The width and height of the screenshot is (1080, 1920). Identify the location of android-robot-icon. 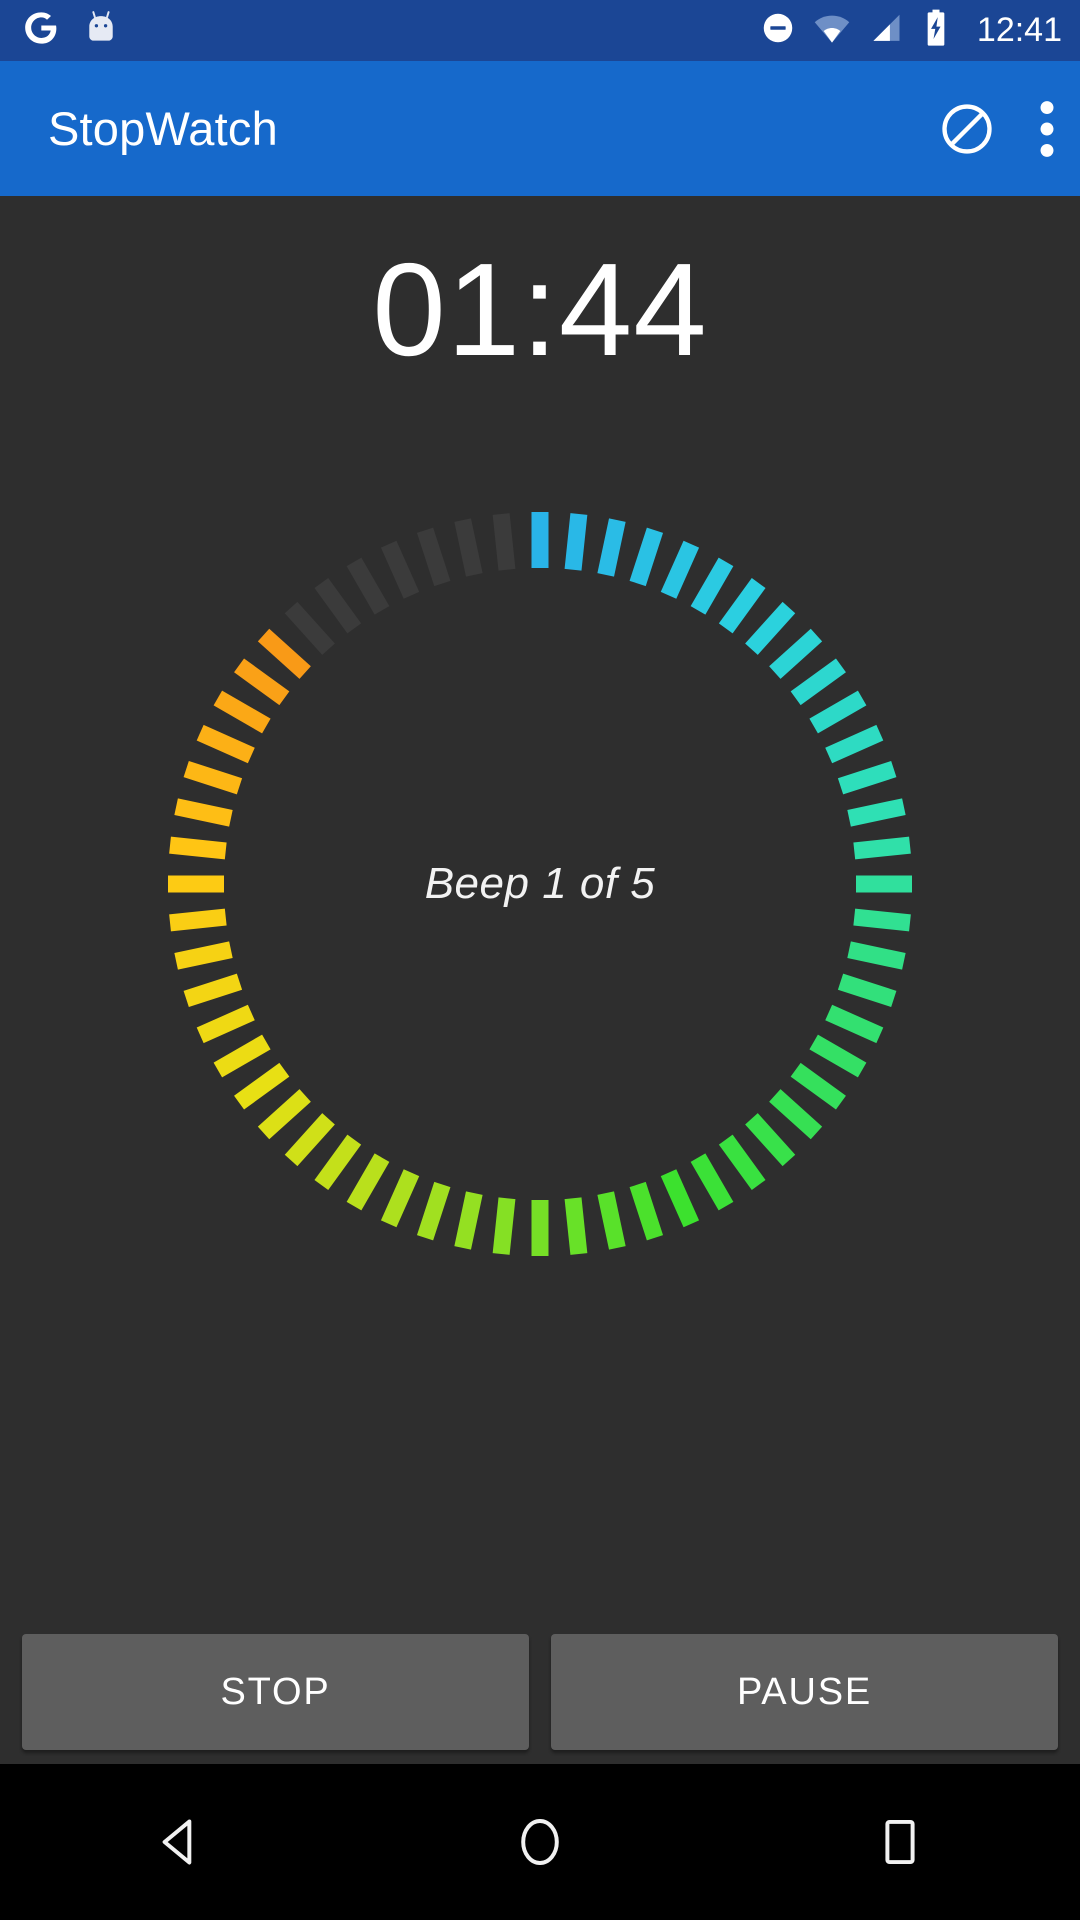
(101, 30).